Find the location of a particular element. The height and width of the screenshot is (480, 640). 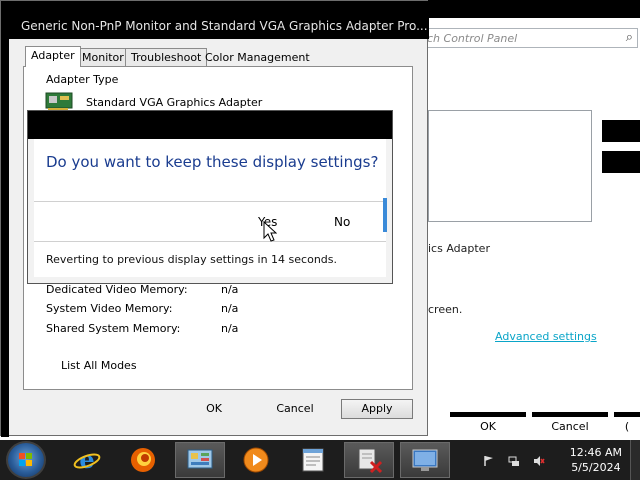

cp-apply-button: ( is located at coordinates (627, 426).